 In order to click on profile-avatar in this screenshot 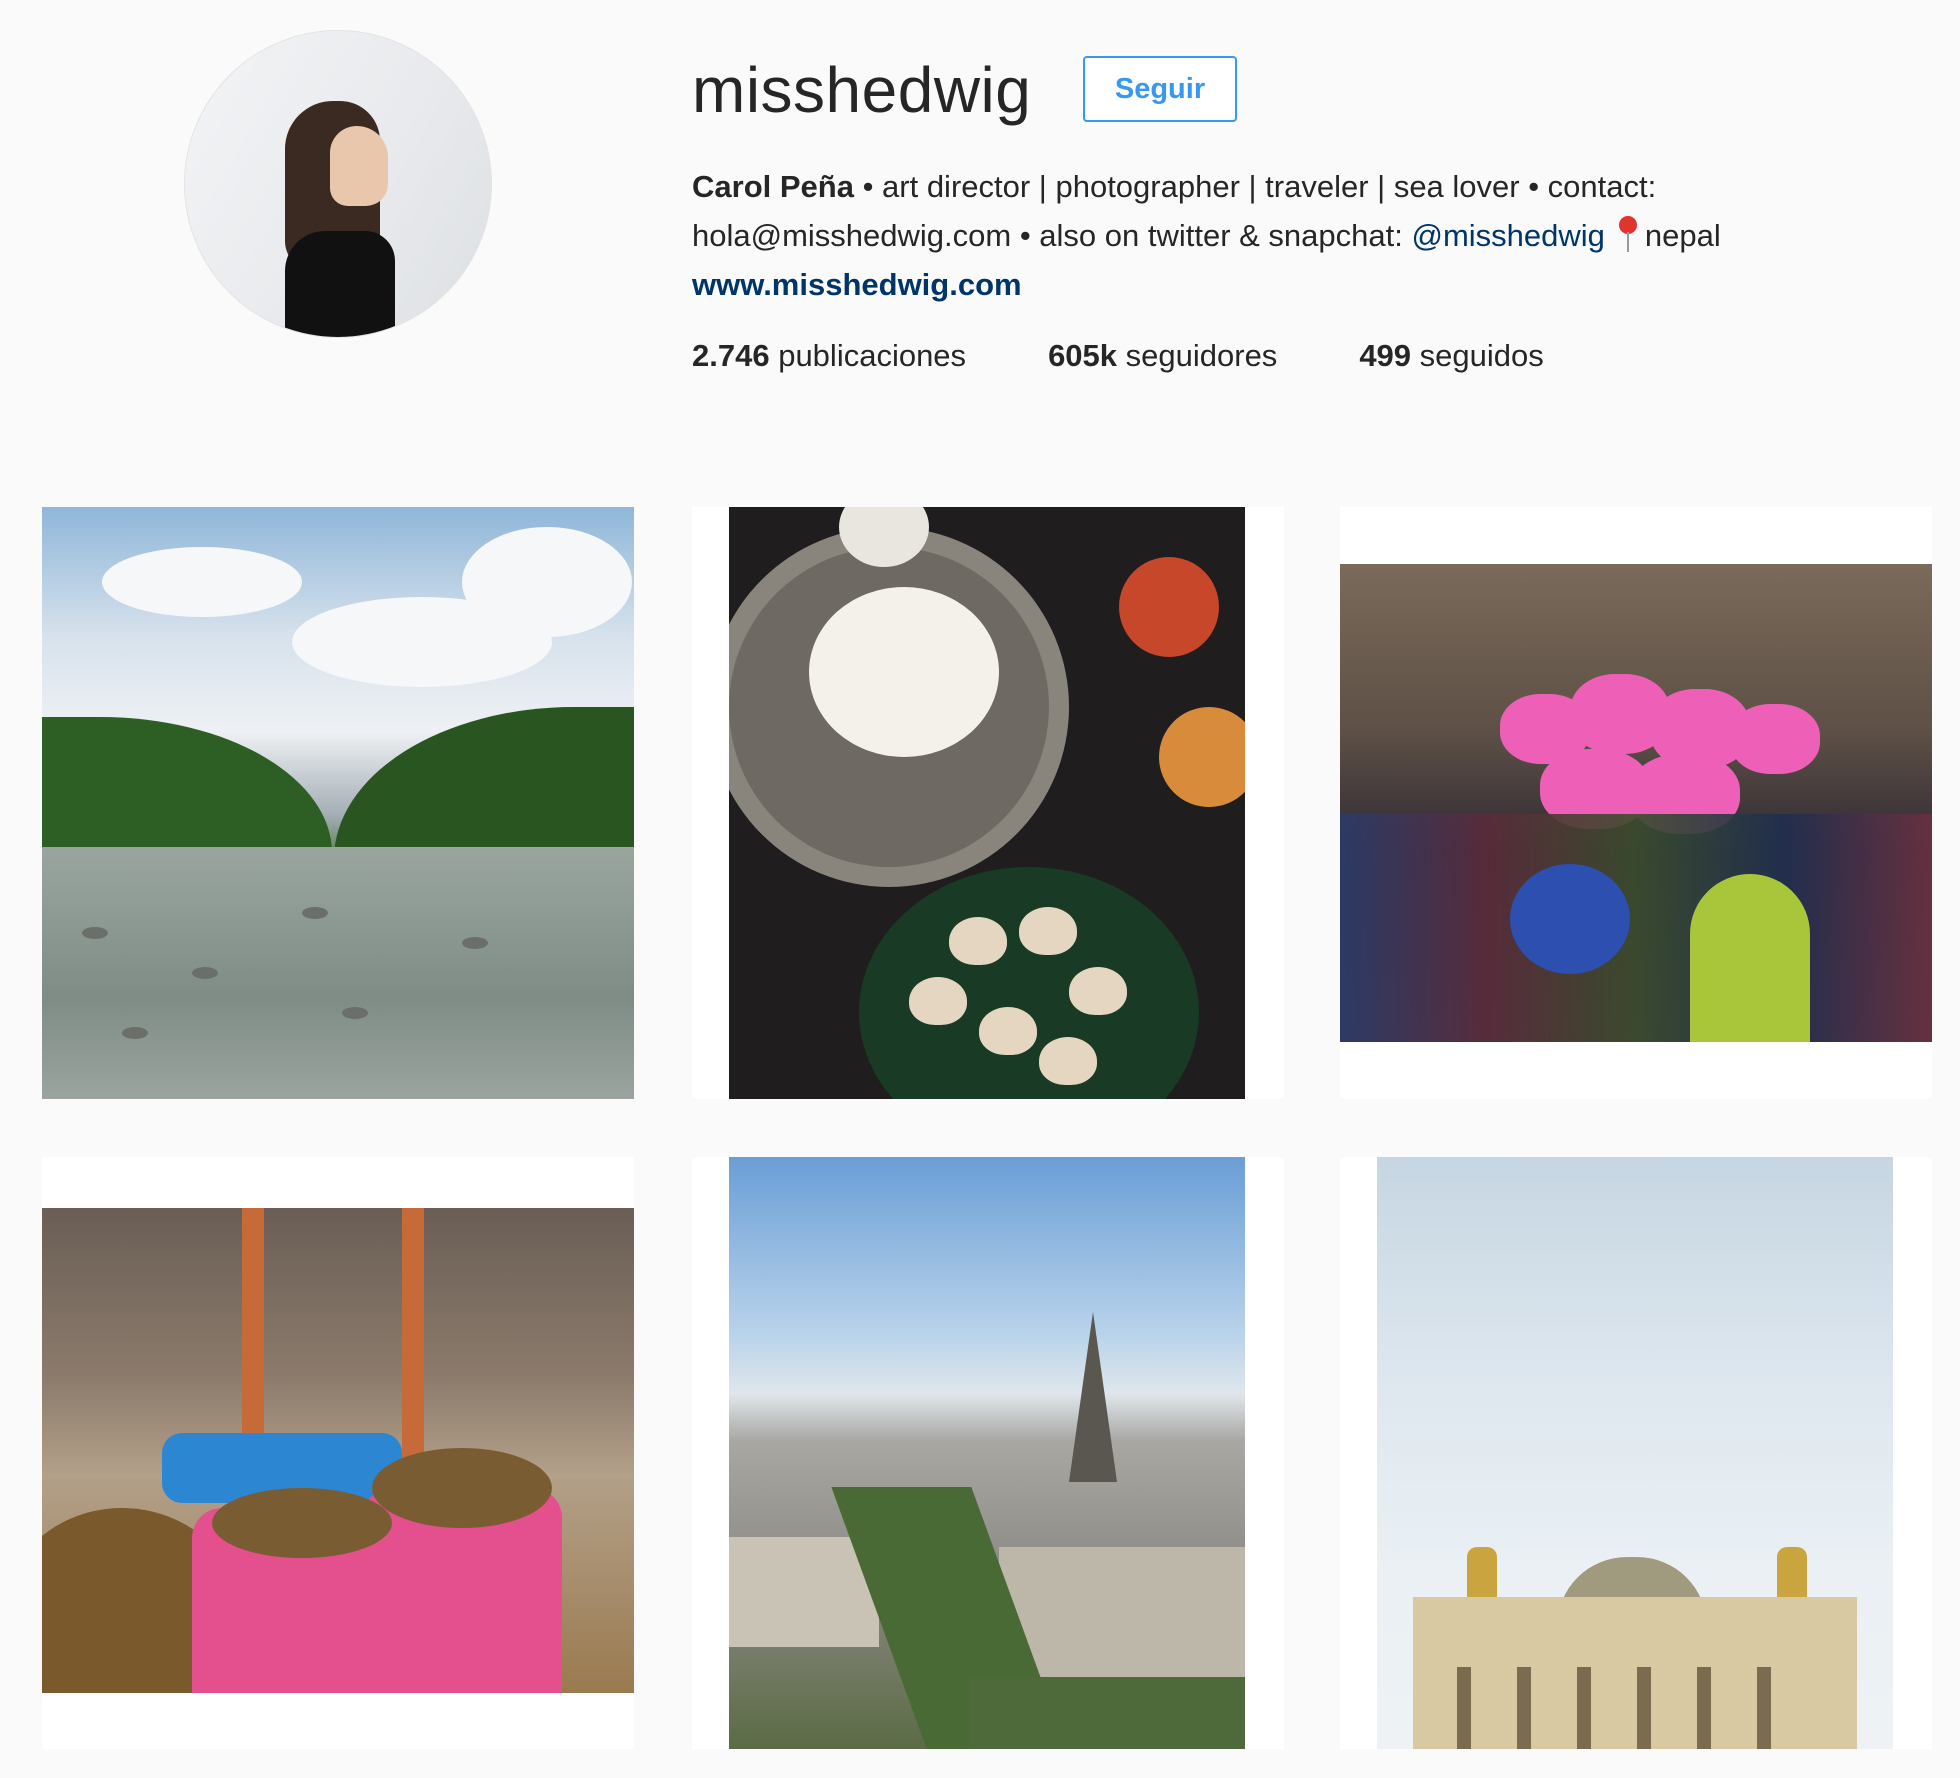, I will do `click(338, 184)`.